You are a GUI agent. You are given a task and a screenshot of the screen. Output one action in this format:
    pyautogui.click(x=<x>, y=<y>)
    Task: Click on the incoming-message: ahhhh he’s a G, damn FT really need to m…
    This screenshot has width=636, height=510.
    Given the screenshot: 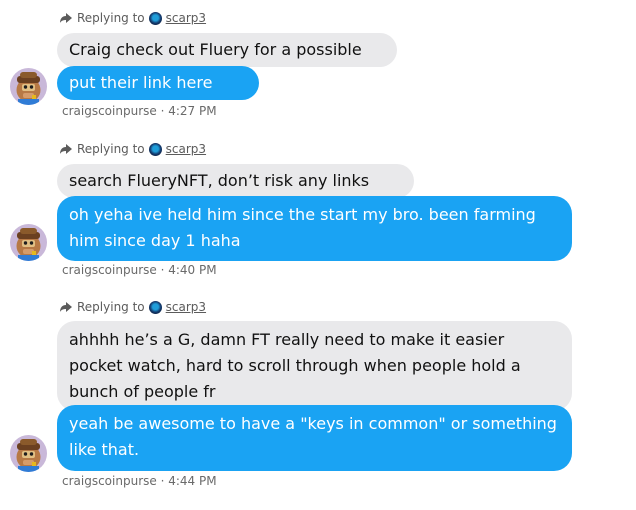 What is the action you would take?
    pyautogui.click(x=314, y=366)
    